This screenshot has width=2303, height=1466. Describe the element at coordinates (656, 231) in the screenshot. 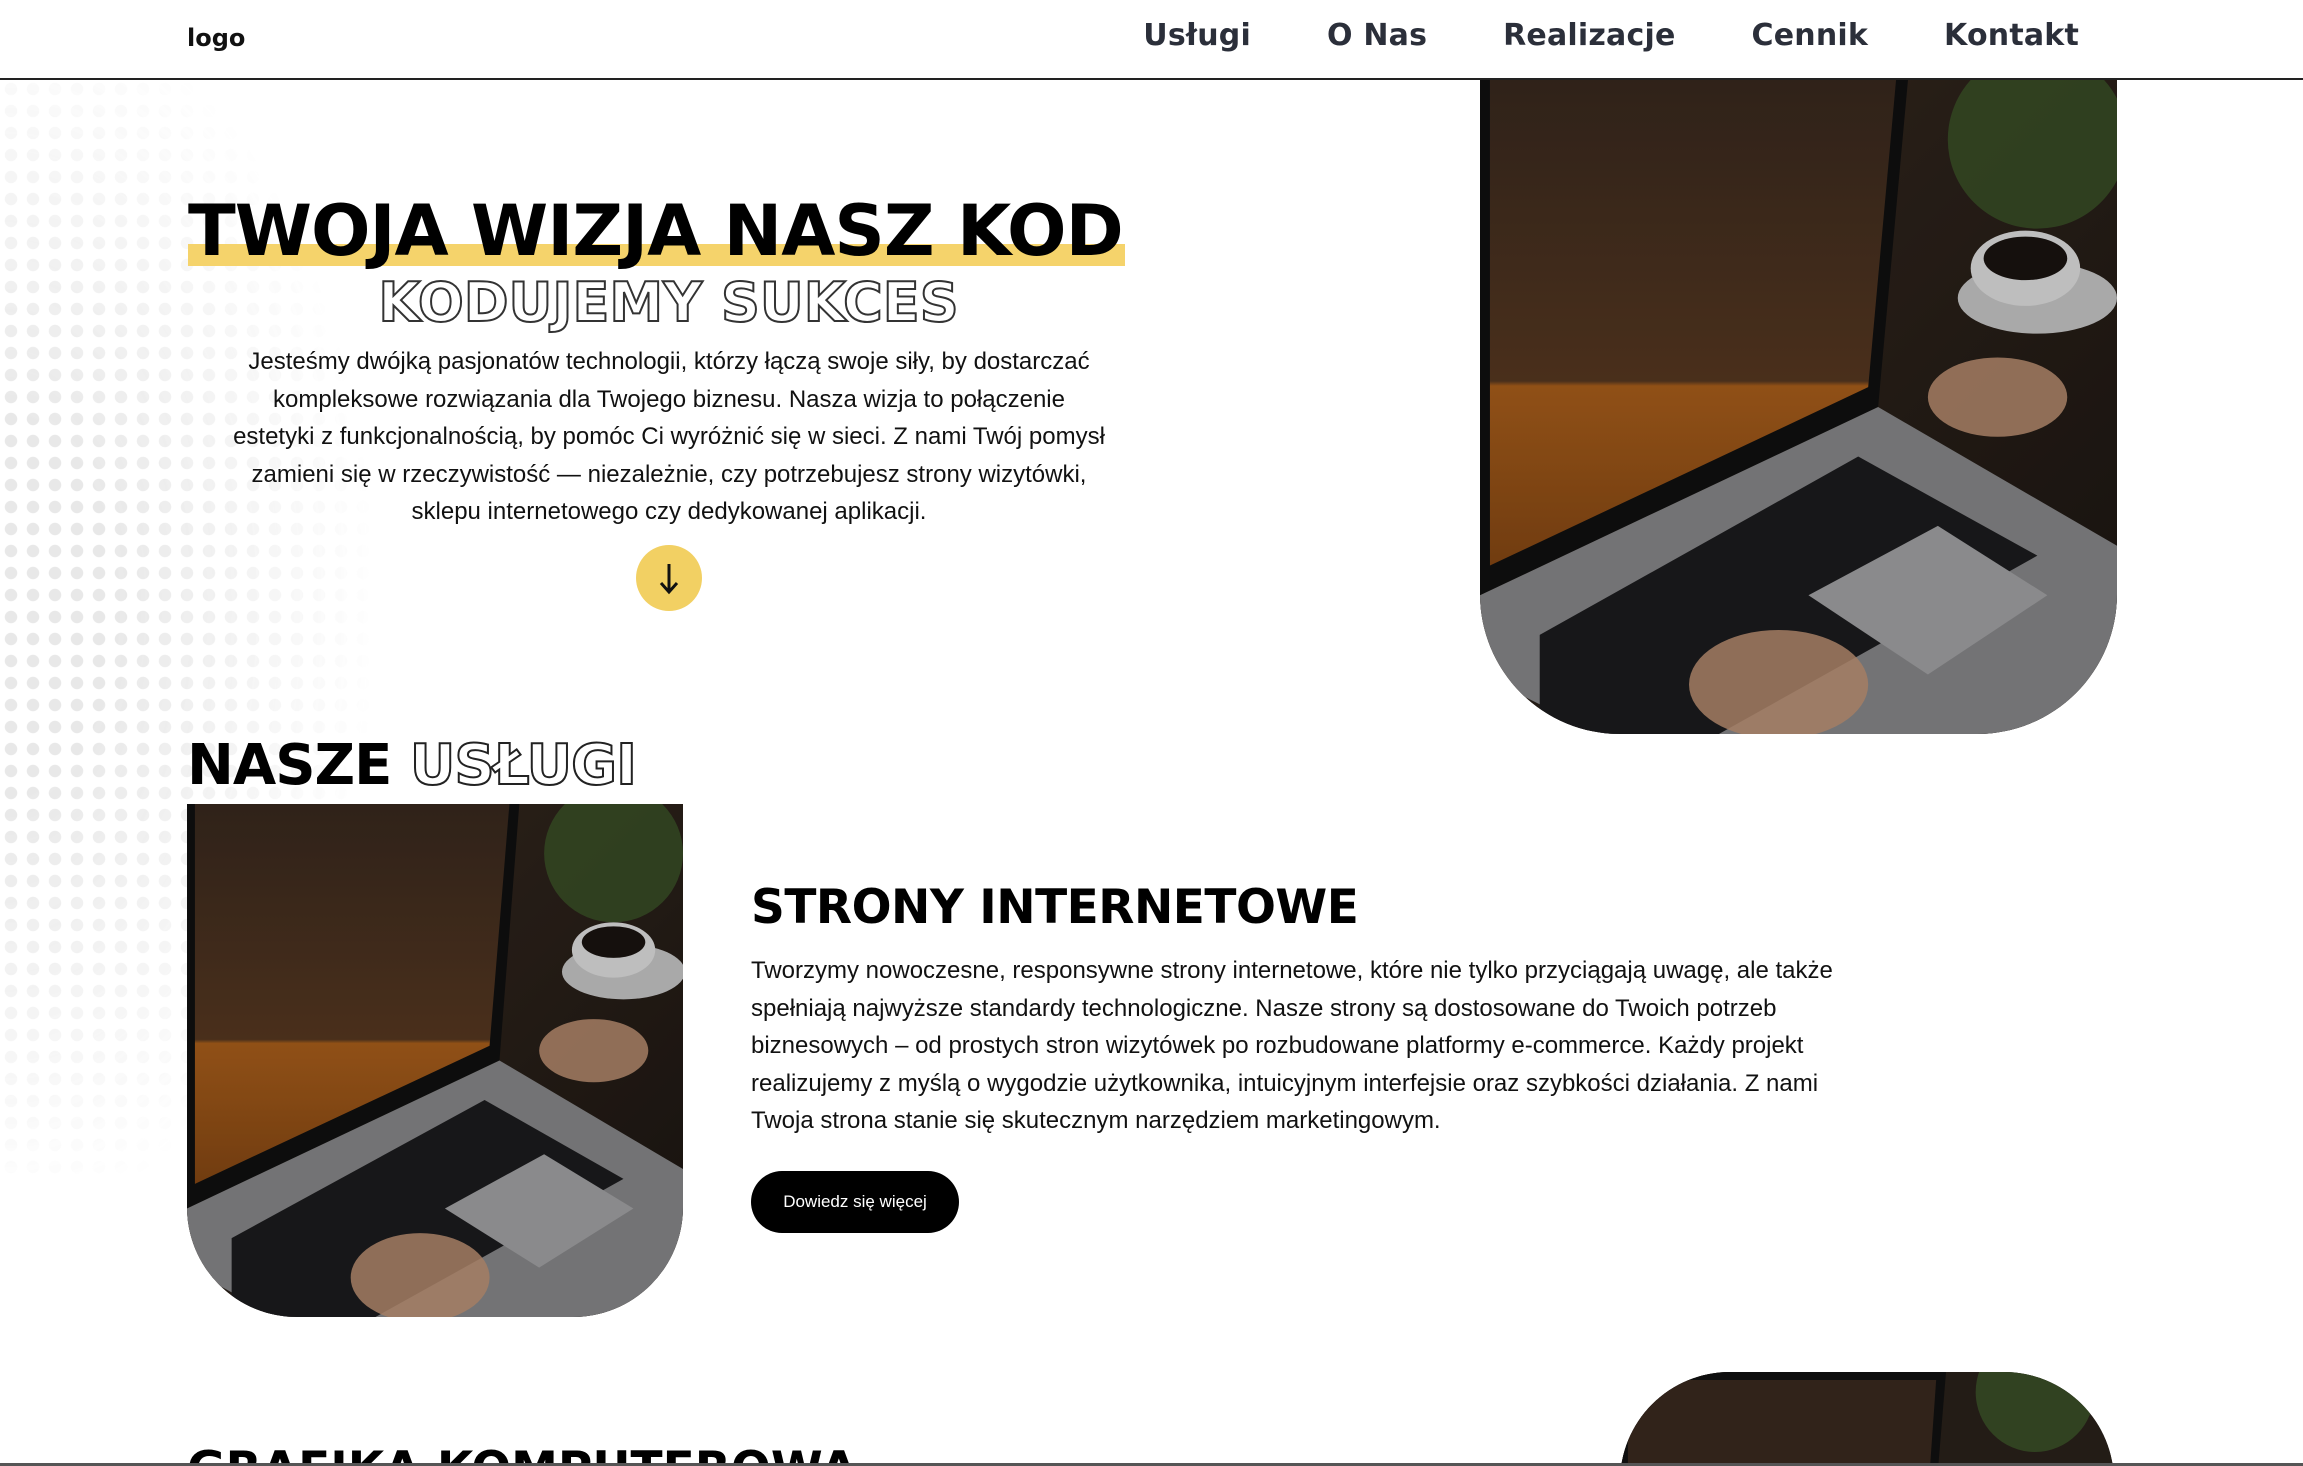

I see `hero-title: TWOJA WIZJA NASZ KOD` at that location.